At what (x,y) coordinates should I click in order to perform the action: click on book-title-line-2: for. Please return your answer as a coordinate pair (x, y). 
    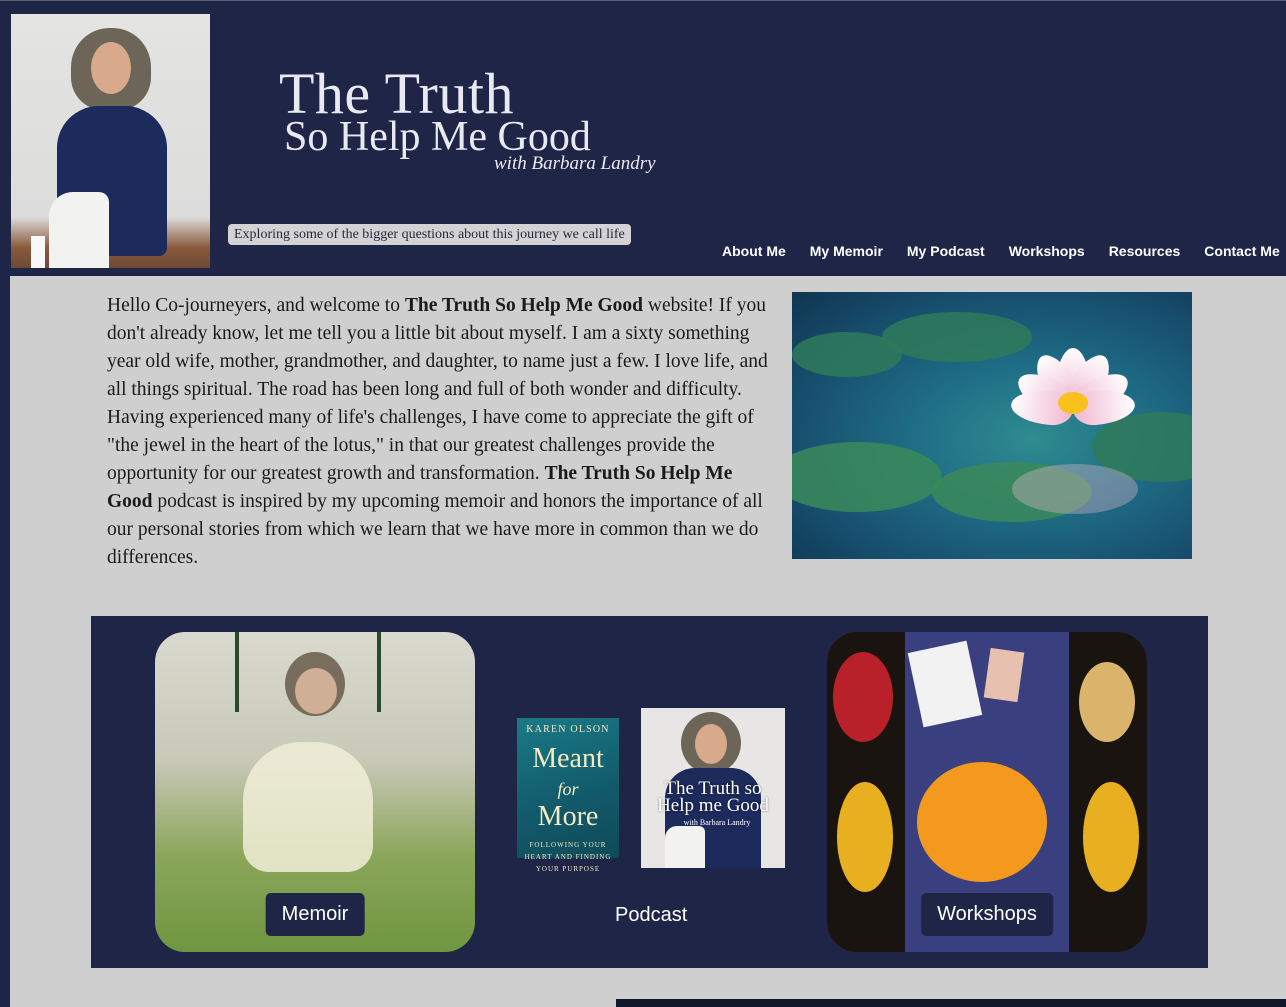
    Looking at the image, I should click on (568, 789).